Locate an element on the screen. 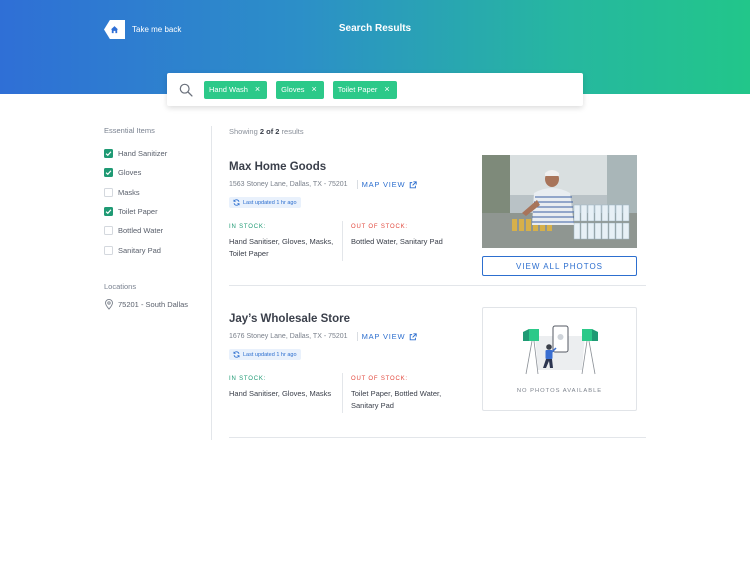 The image size is (750, 573). filter-toilet-paper: Toilet Paper is located at coordinates (154, 211).